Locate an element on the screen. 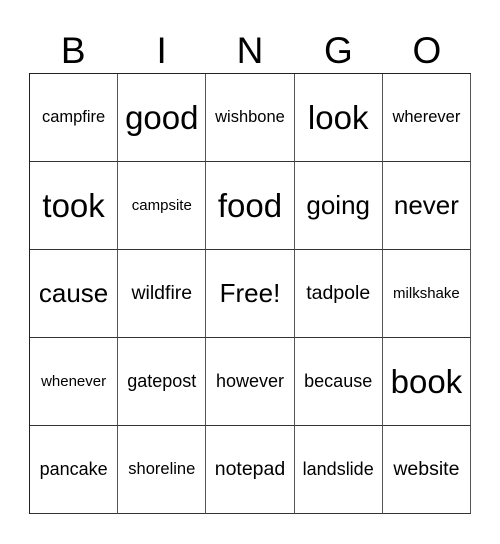 This screenshot has height=544, width=500. bingo-cell: because is located at coordinates (338, 382).